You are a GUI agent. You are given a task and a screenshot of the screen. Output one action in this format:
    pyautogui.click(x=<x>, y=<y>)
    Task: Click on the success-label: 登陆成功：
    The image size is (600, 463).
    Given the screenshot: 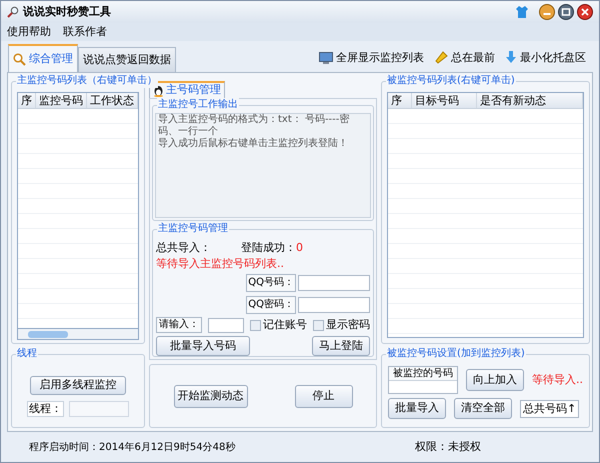 What is the action you would take?
    pyautogui.click(x=268, y=248)
    